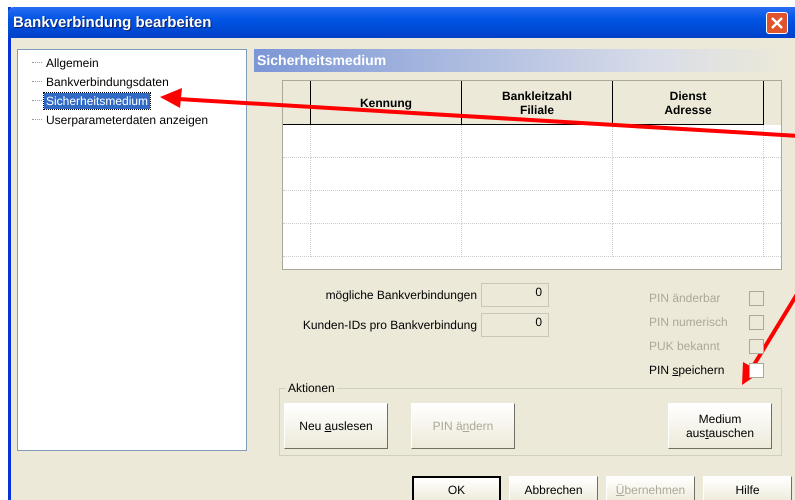 Image resolution: width=795 pixels, height=500 pixels. What do you see at coordinates (687, 370) in the screenshot?
I see `checkbox-label: PIN speichern` at bounding box center [687, 370].